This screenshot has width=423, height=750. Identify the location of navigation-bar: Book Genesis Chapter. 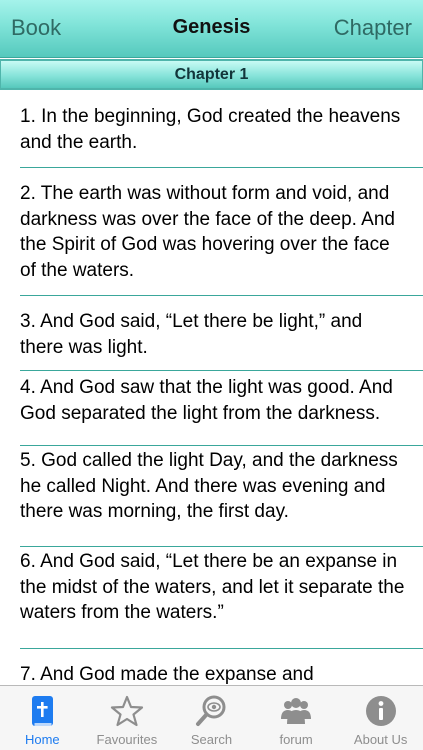
(211, 29).